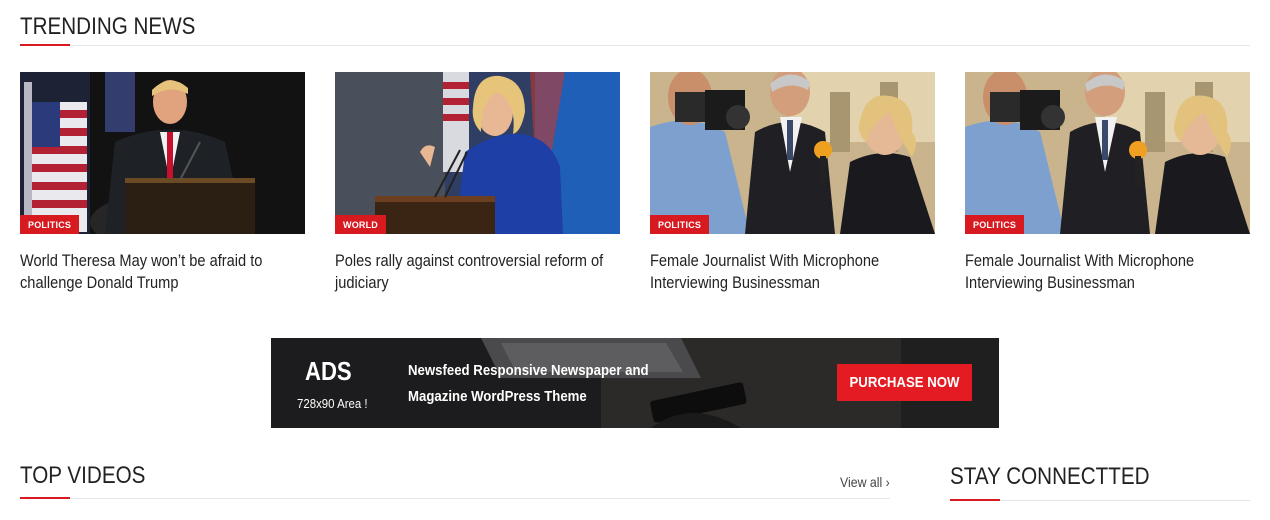 The width and height of the screenshot is (1270, 520). Describe the element at coordinates (83, 475) in the screenshot. I see `top-videos-title: TOP VIDEOS` at that location.